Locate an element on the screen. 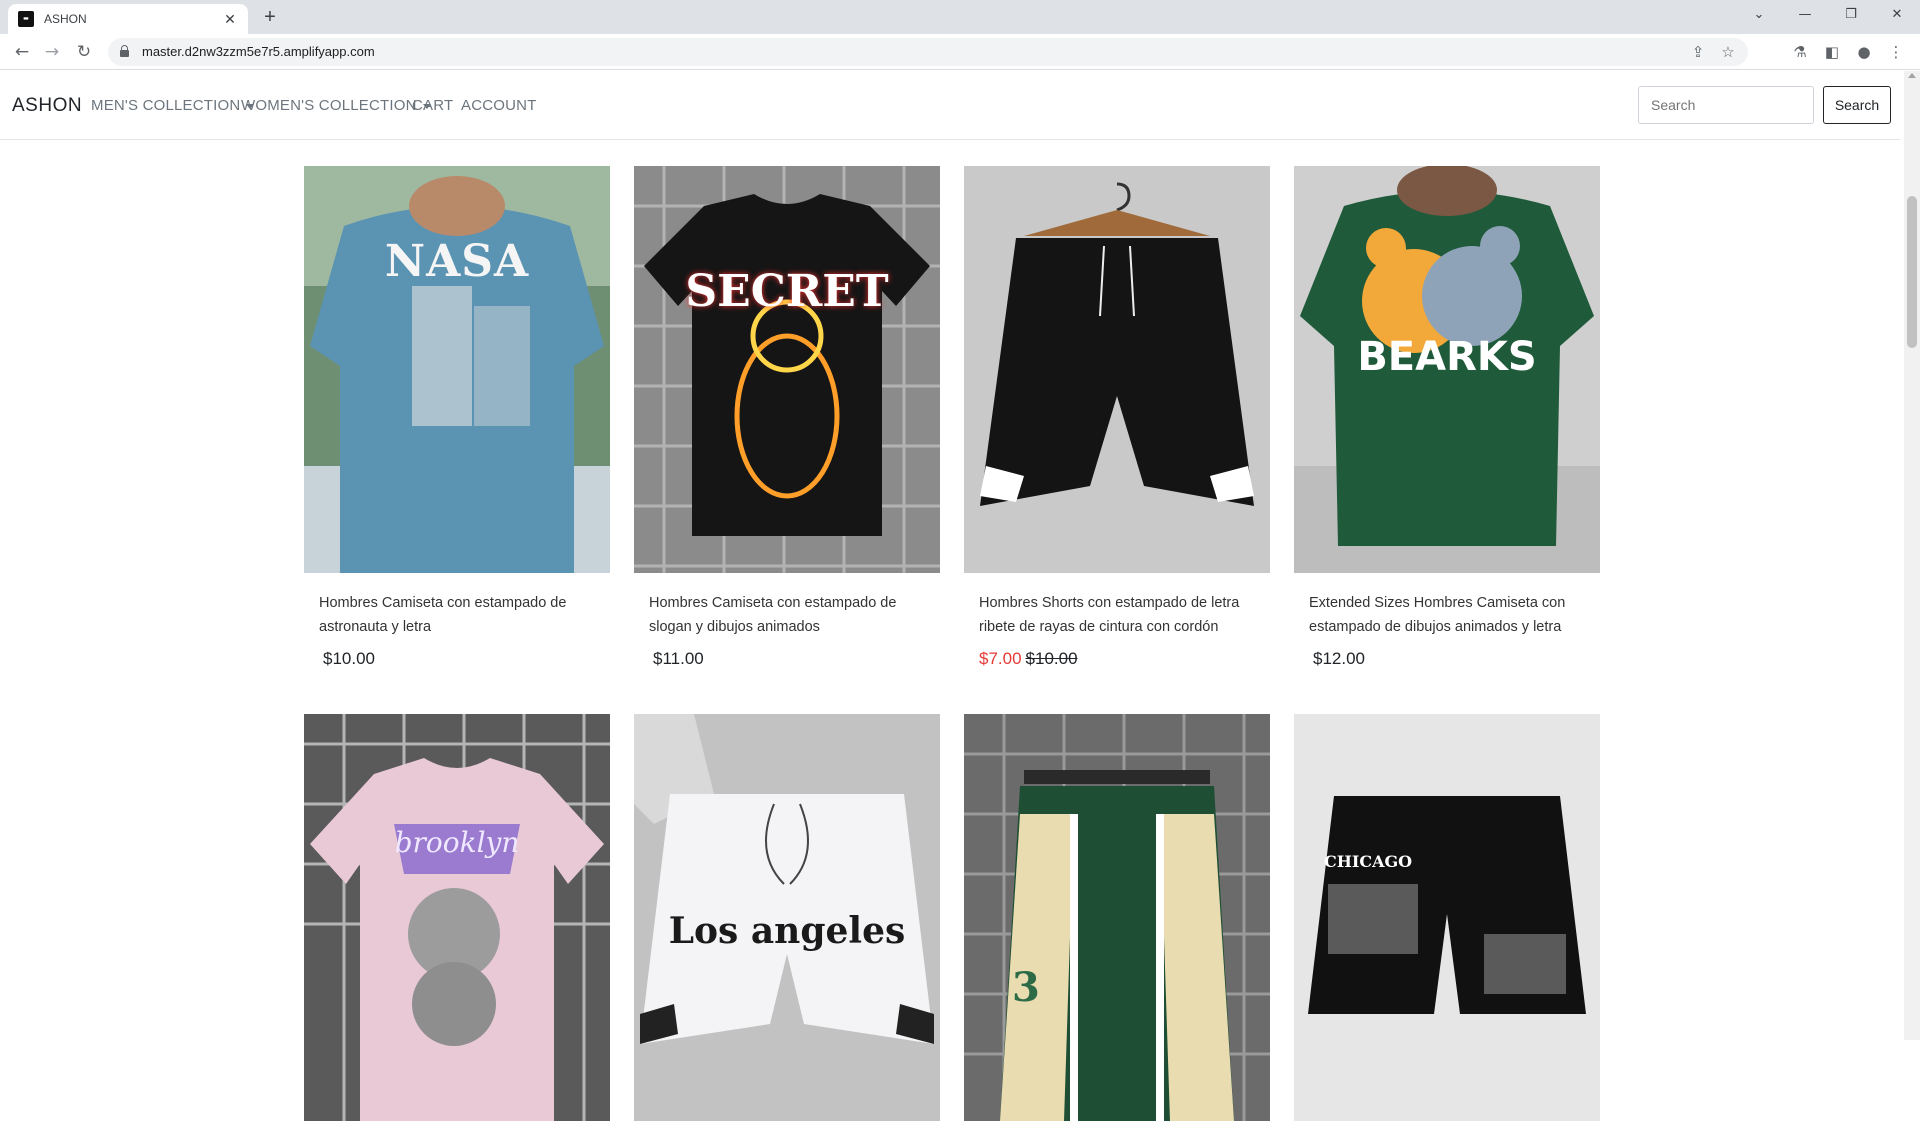  product-image: CHICAGO is located at coordinates (1447, 917).